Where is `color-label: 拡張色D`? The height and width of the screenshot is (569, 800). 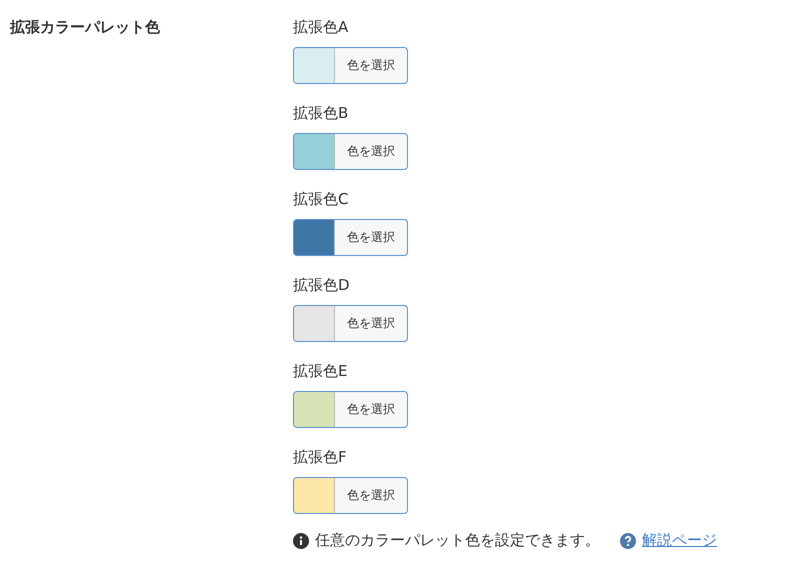 color-label: 拡張色D is located at coordinates (322, 285).